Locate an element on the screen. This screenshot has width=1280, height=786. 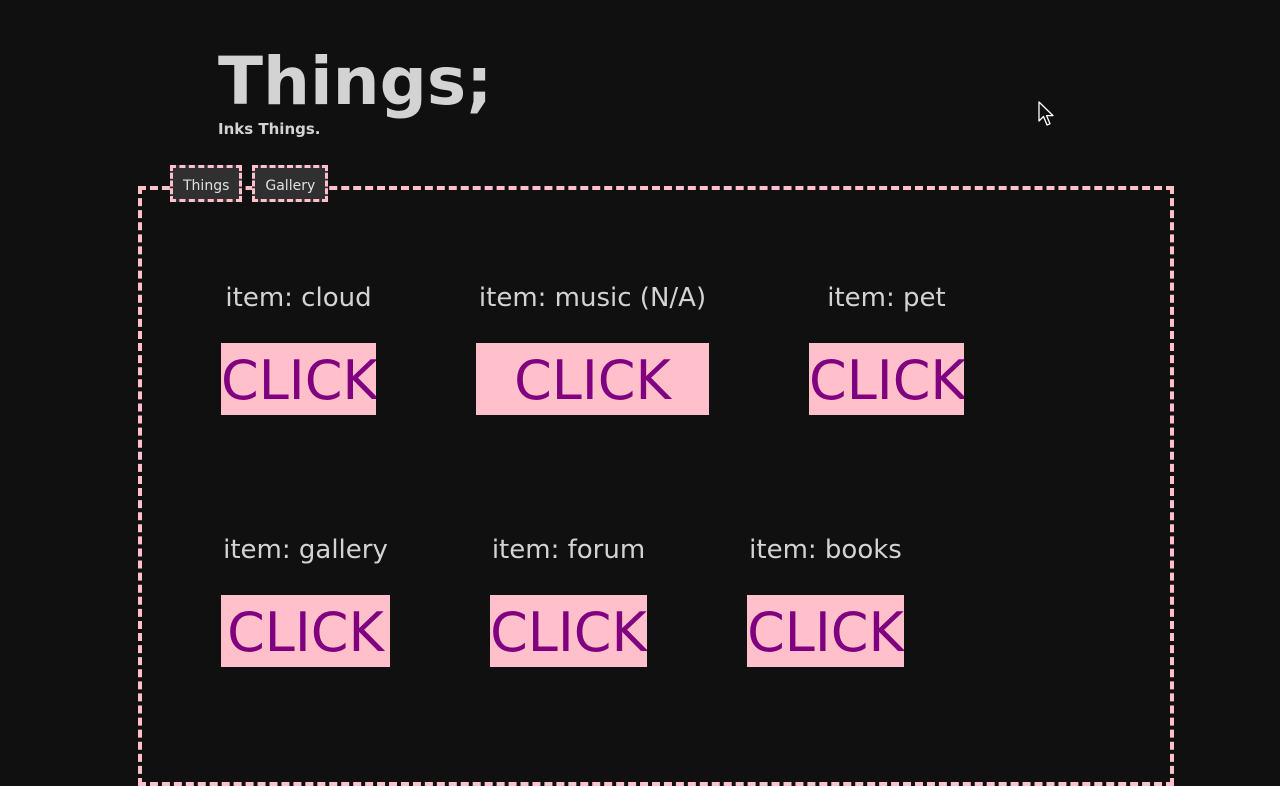
item-pet: item: pet CLICK is located at coordinates (886, 349).